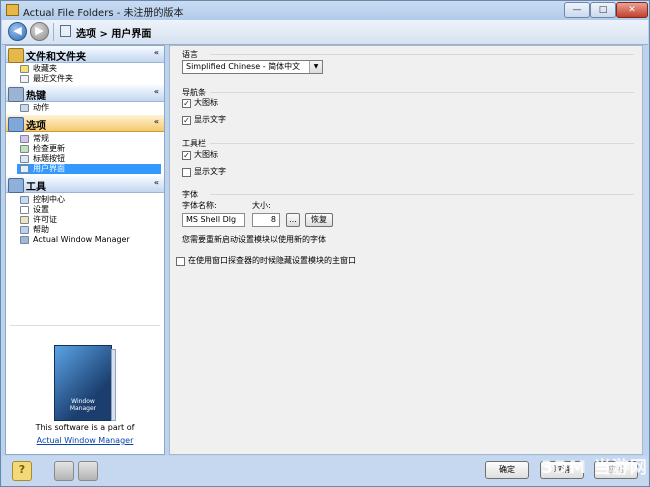  Describe the element at coordinates (190, 54) in the screenshot. I see `language-group-label: 语言` at that location.